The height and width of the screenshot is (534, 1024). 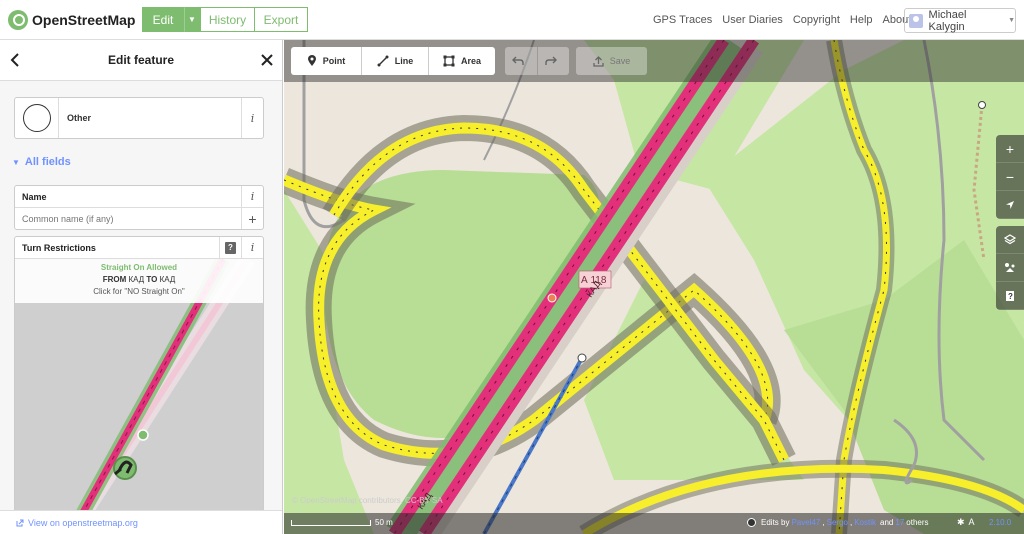 I want to click on editor-link: Sergo, so click(x=837, y=522).